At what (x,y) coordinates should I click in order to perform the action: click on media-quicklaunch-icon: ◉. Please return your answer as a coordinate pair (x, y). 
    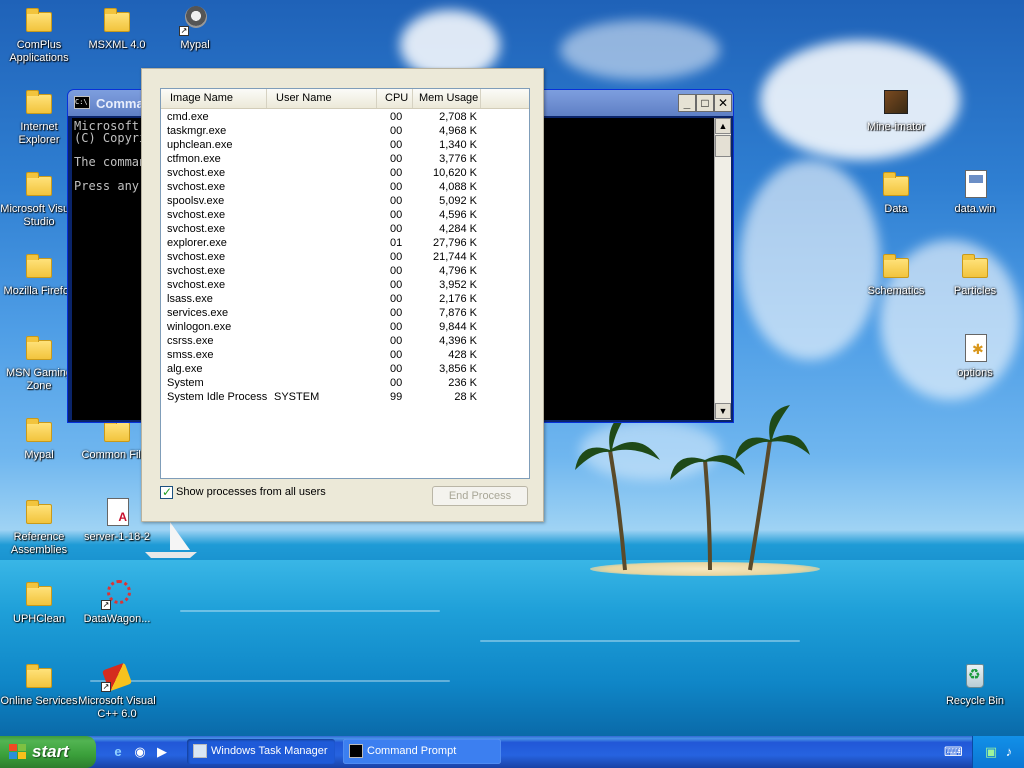
    Looking at the image, I should click on (140, 752).